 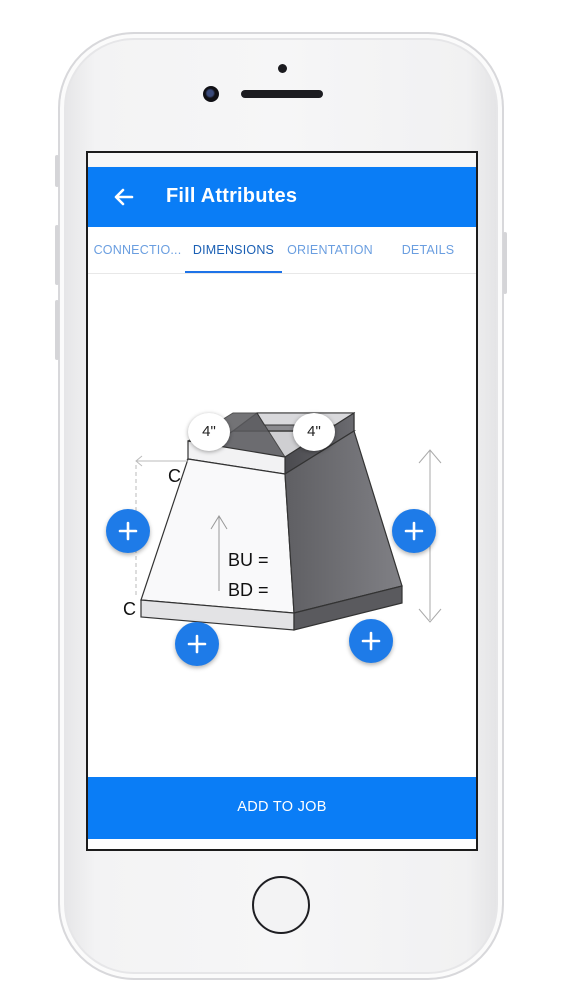 I want to click on tab-orientation: ORIENTATION, so click(x=330, y=250).